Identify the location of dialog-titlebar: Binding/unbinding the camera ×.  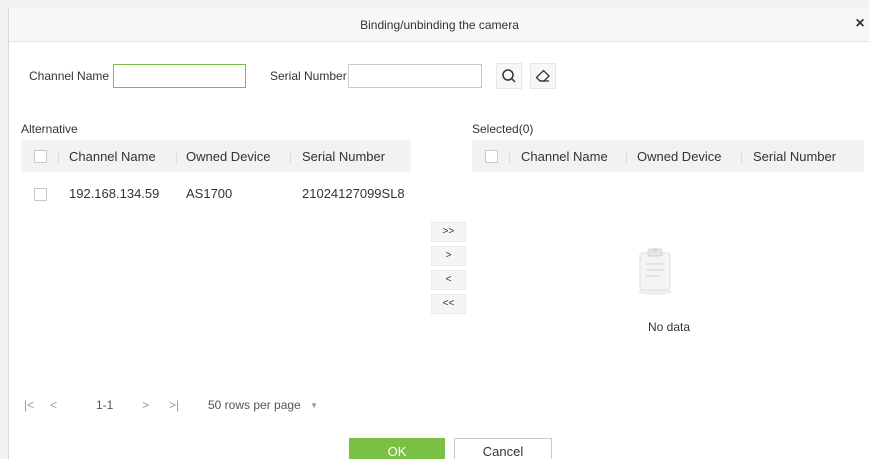
(439, 25).